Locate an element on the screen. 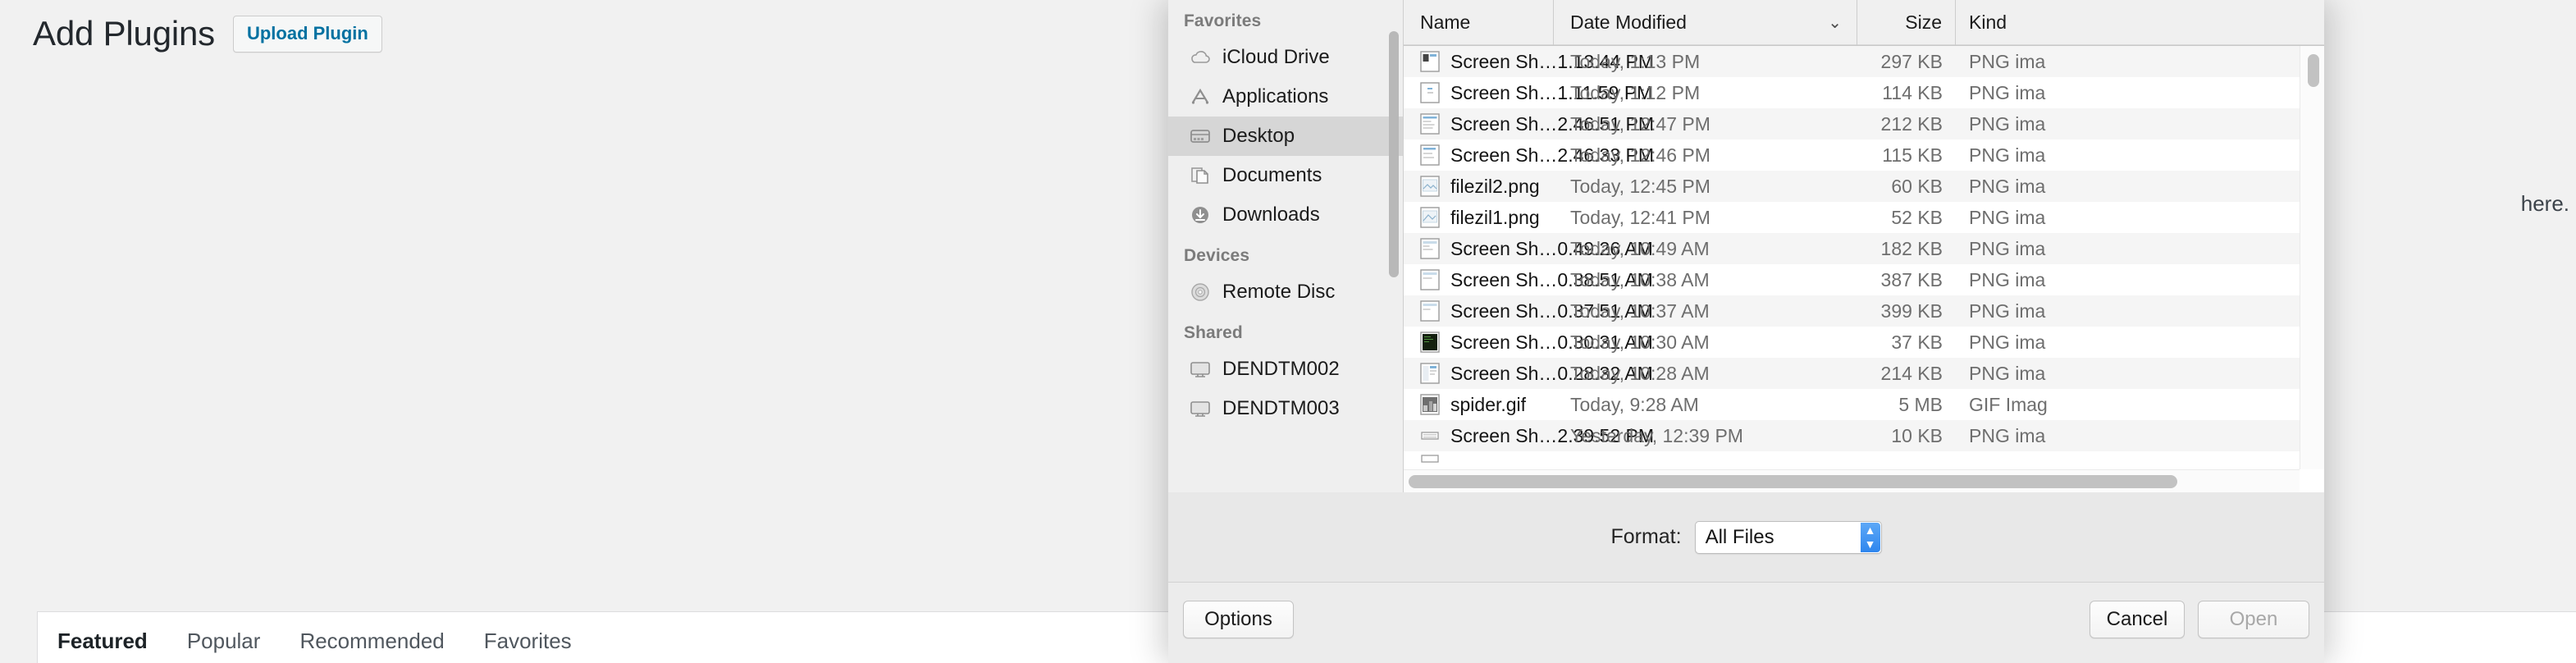  chevron-down-icon: ⌄ is located at coordinates (1835, 23).